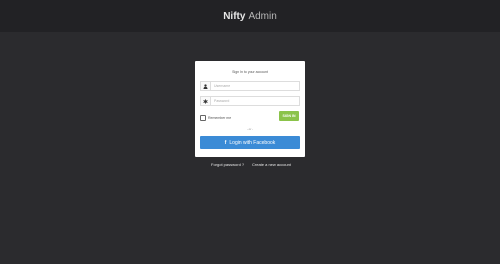 This screenshot has width=500, height=264. I want to click on create-account-link: Create a new account, so click(271, 164).